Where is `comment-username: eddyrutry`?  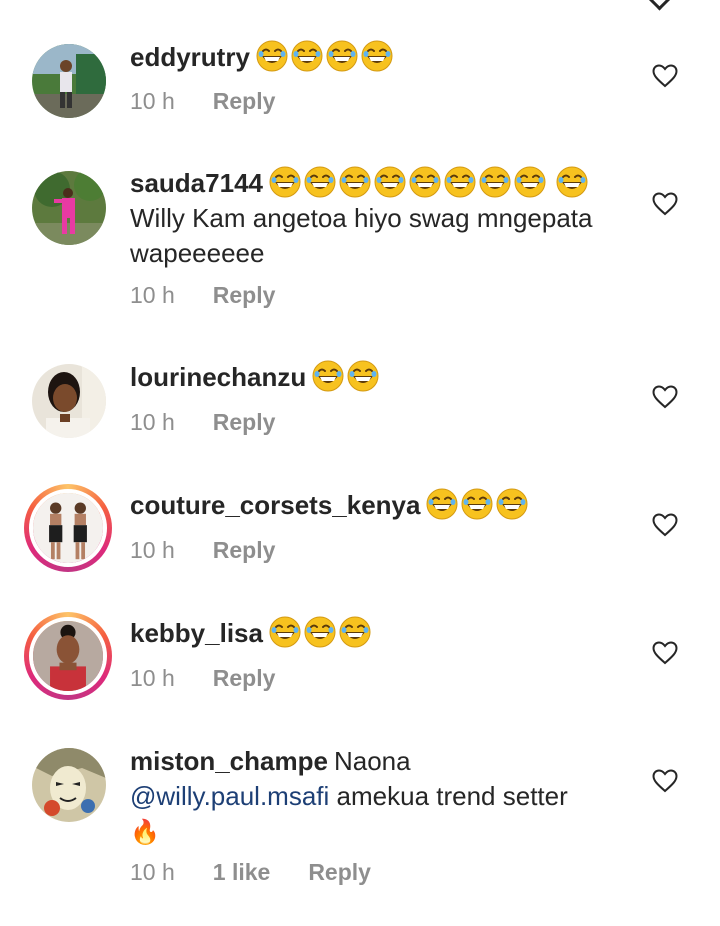
comment-username: eddyrutry is located at coordinates (190, 57).